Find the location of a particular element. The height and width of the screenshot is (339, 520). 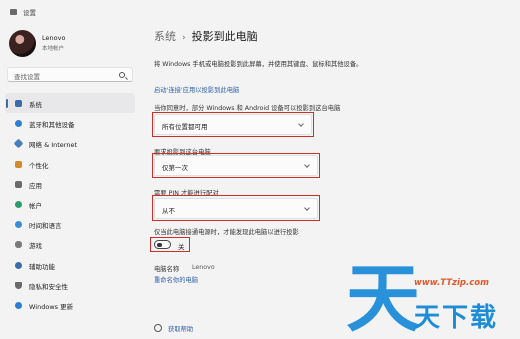

settings-app-icon is located at coordinates (13, 12).